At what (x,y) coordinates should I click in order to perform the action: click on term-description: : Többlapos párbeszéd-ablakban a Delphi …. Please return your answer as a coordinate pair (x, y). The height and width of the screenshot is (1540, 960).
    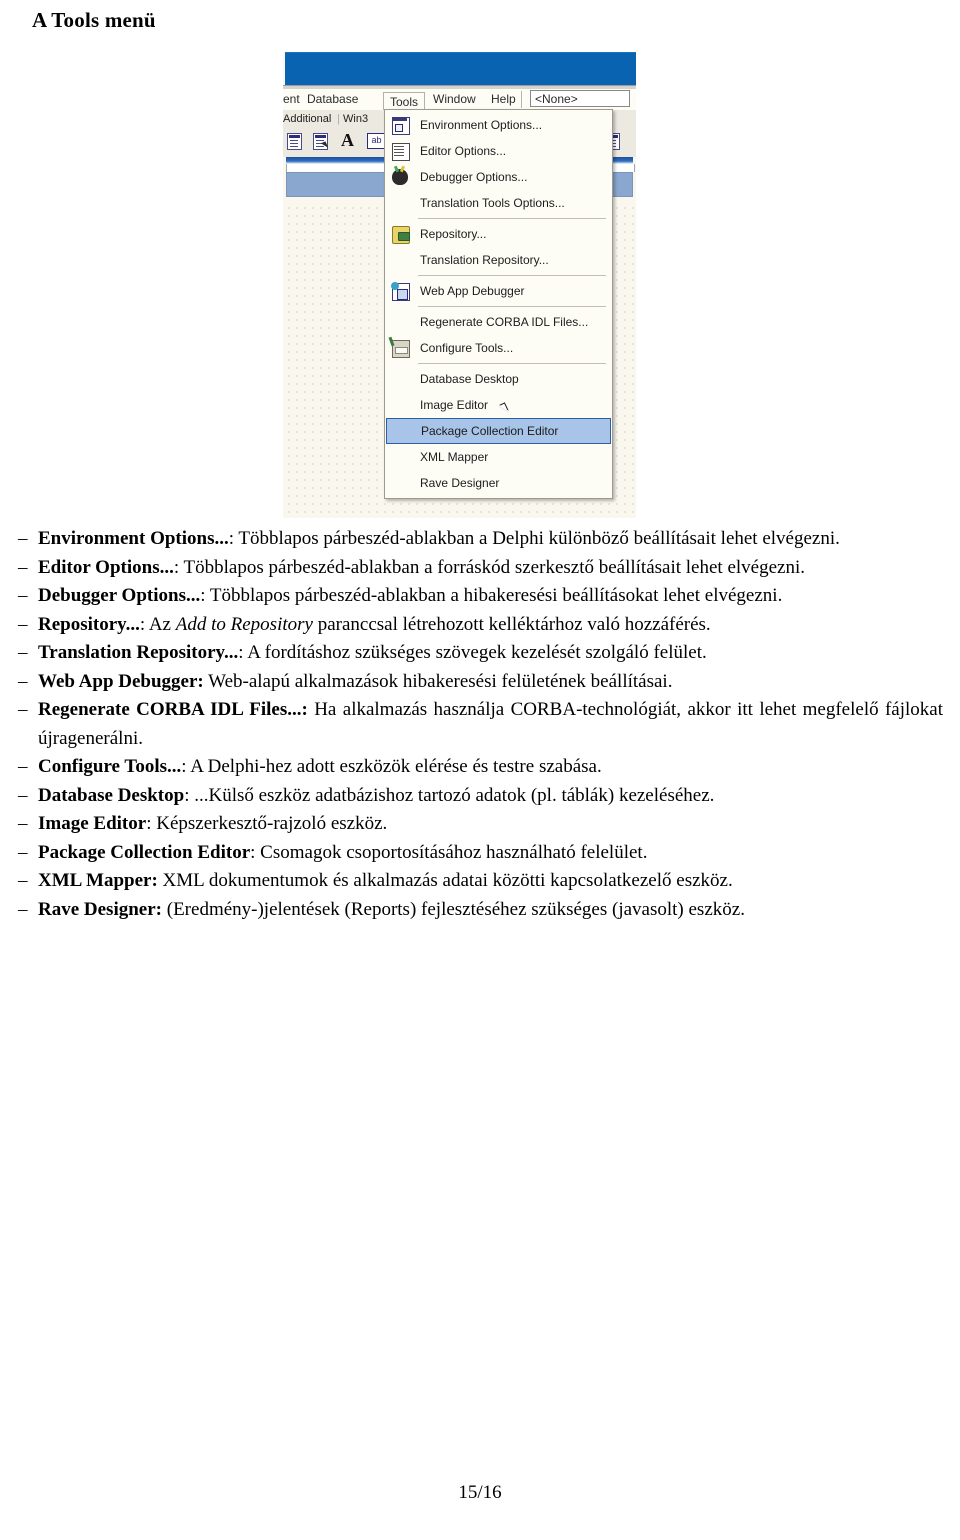
    Looking at the image, I should click on (534, 538).